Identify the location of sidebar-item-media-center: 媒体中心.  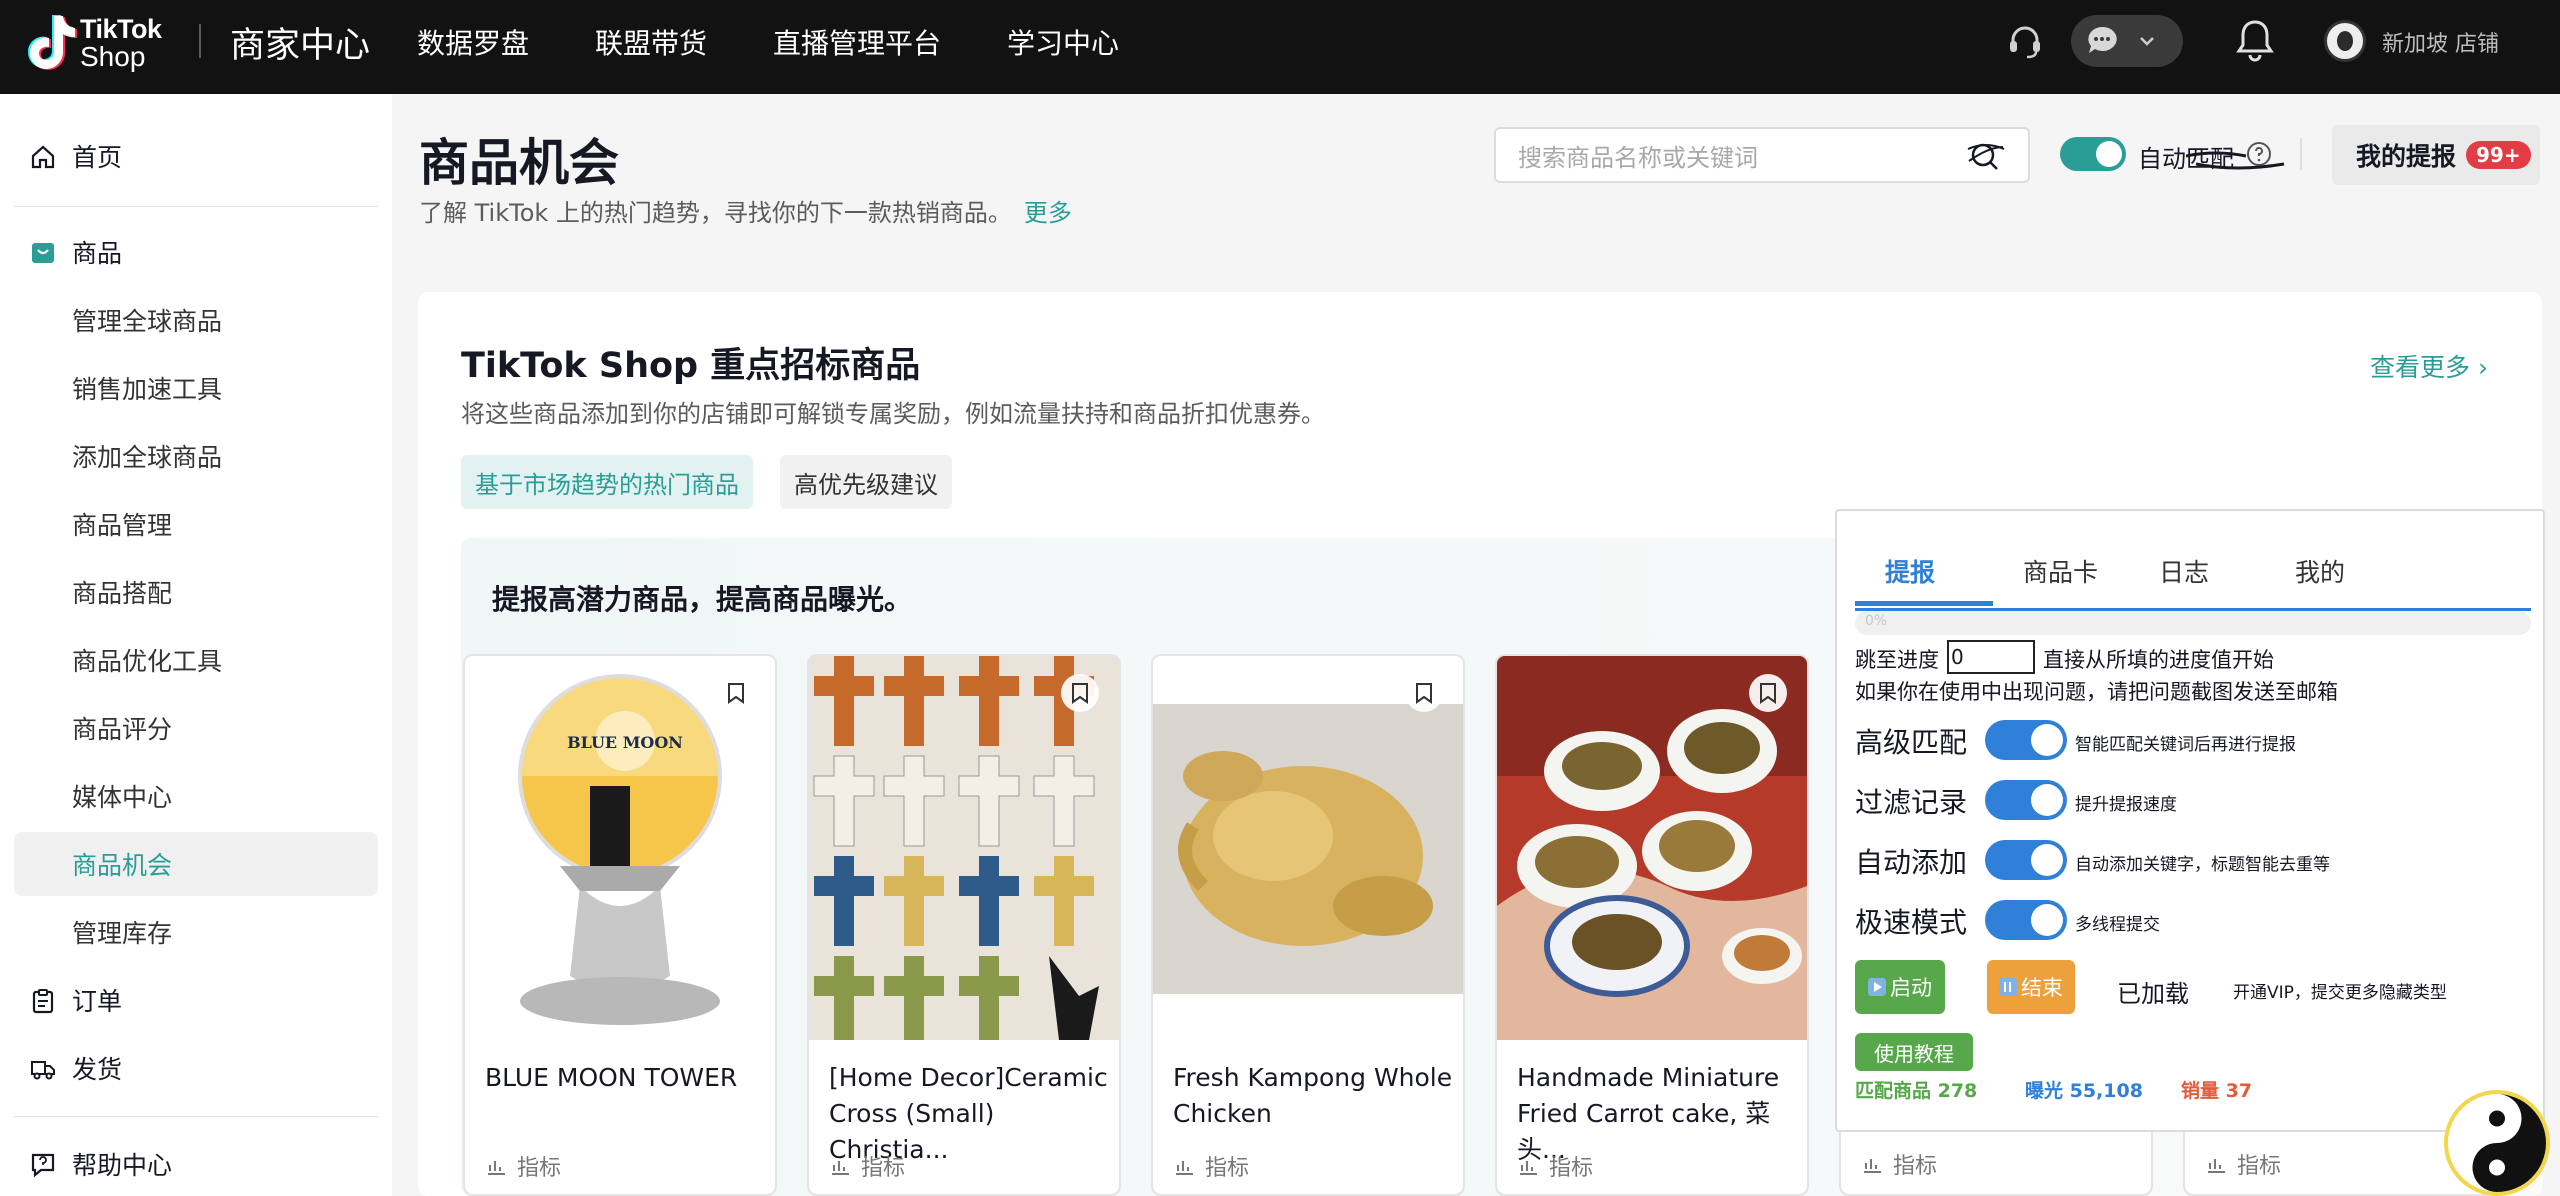
(196, 796).